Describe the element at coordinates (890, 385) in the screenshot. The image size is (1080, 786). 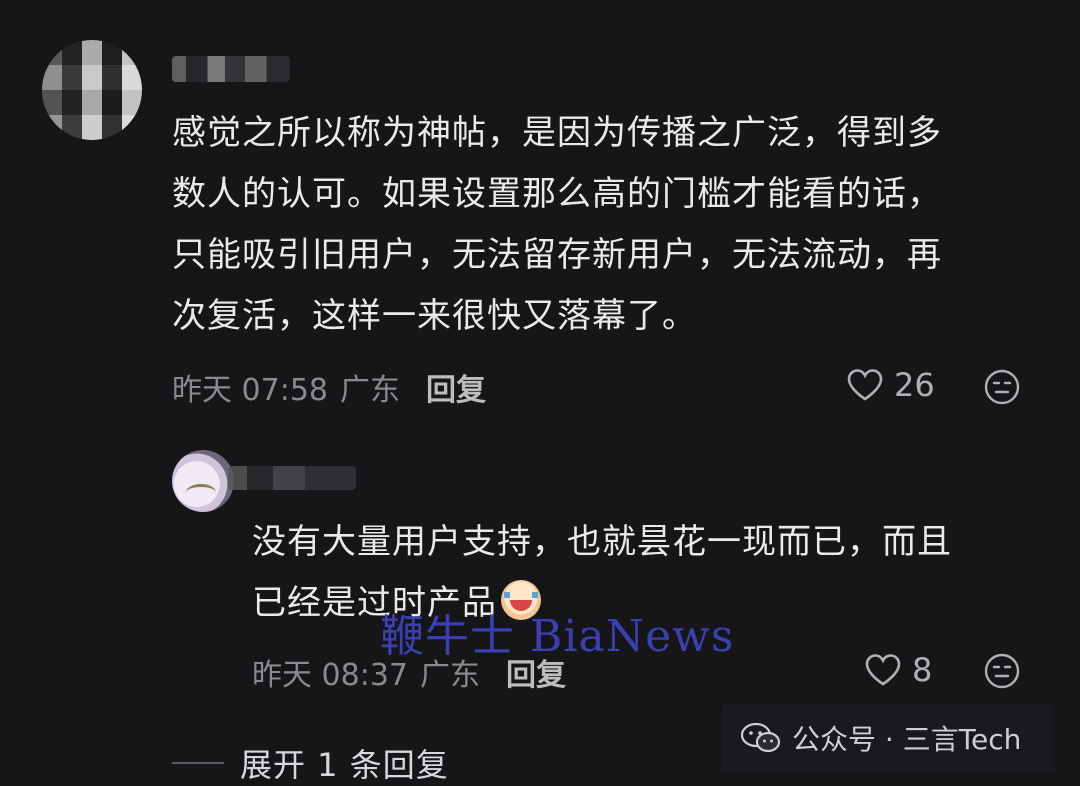
I see `like-button: 26` at that location.